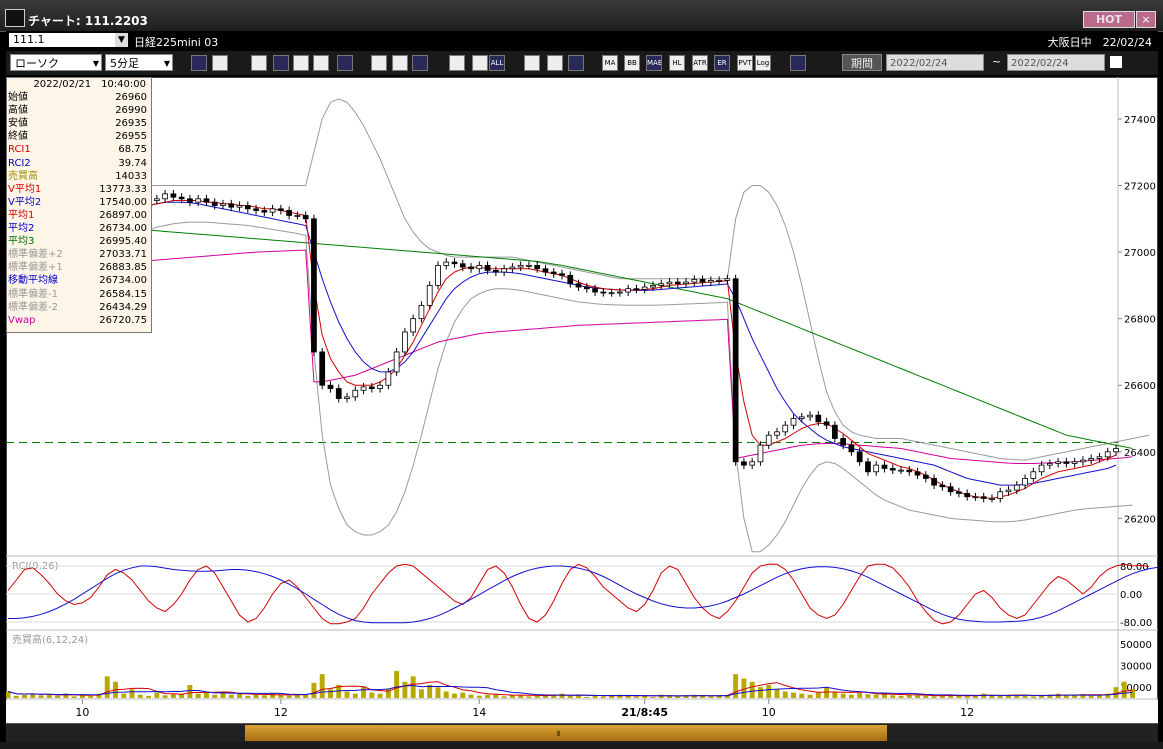 The width and height of the screenshot is (1163, 749). Describe the element at coordinates (63, 40) in the screenshot. I see `symbol-code-input: 111.1` at that location.